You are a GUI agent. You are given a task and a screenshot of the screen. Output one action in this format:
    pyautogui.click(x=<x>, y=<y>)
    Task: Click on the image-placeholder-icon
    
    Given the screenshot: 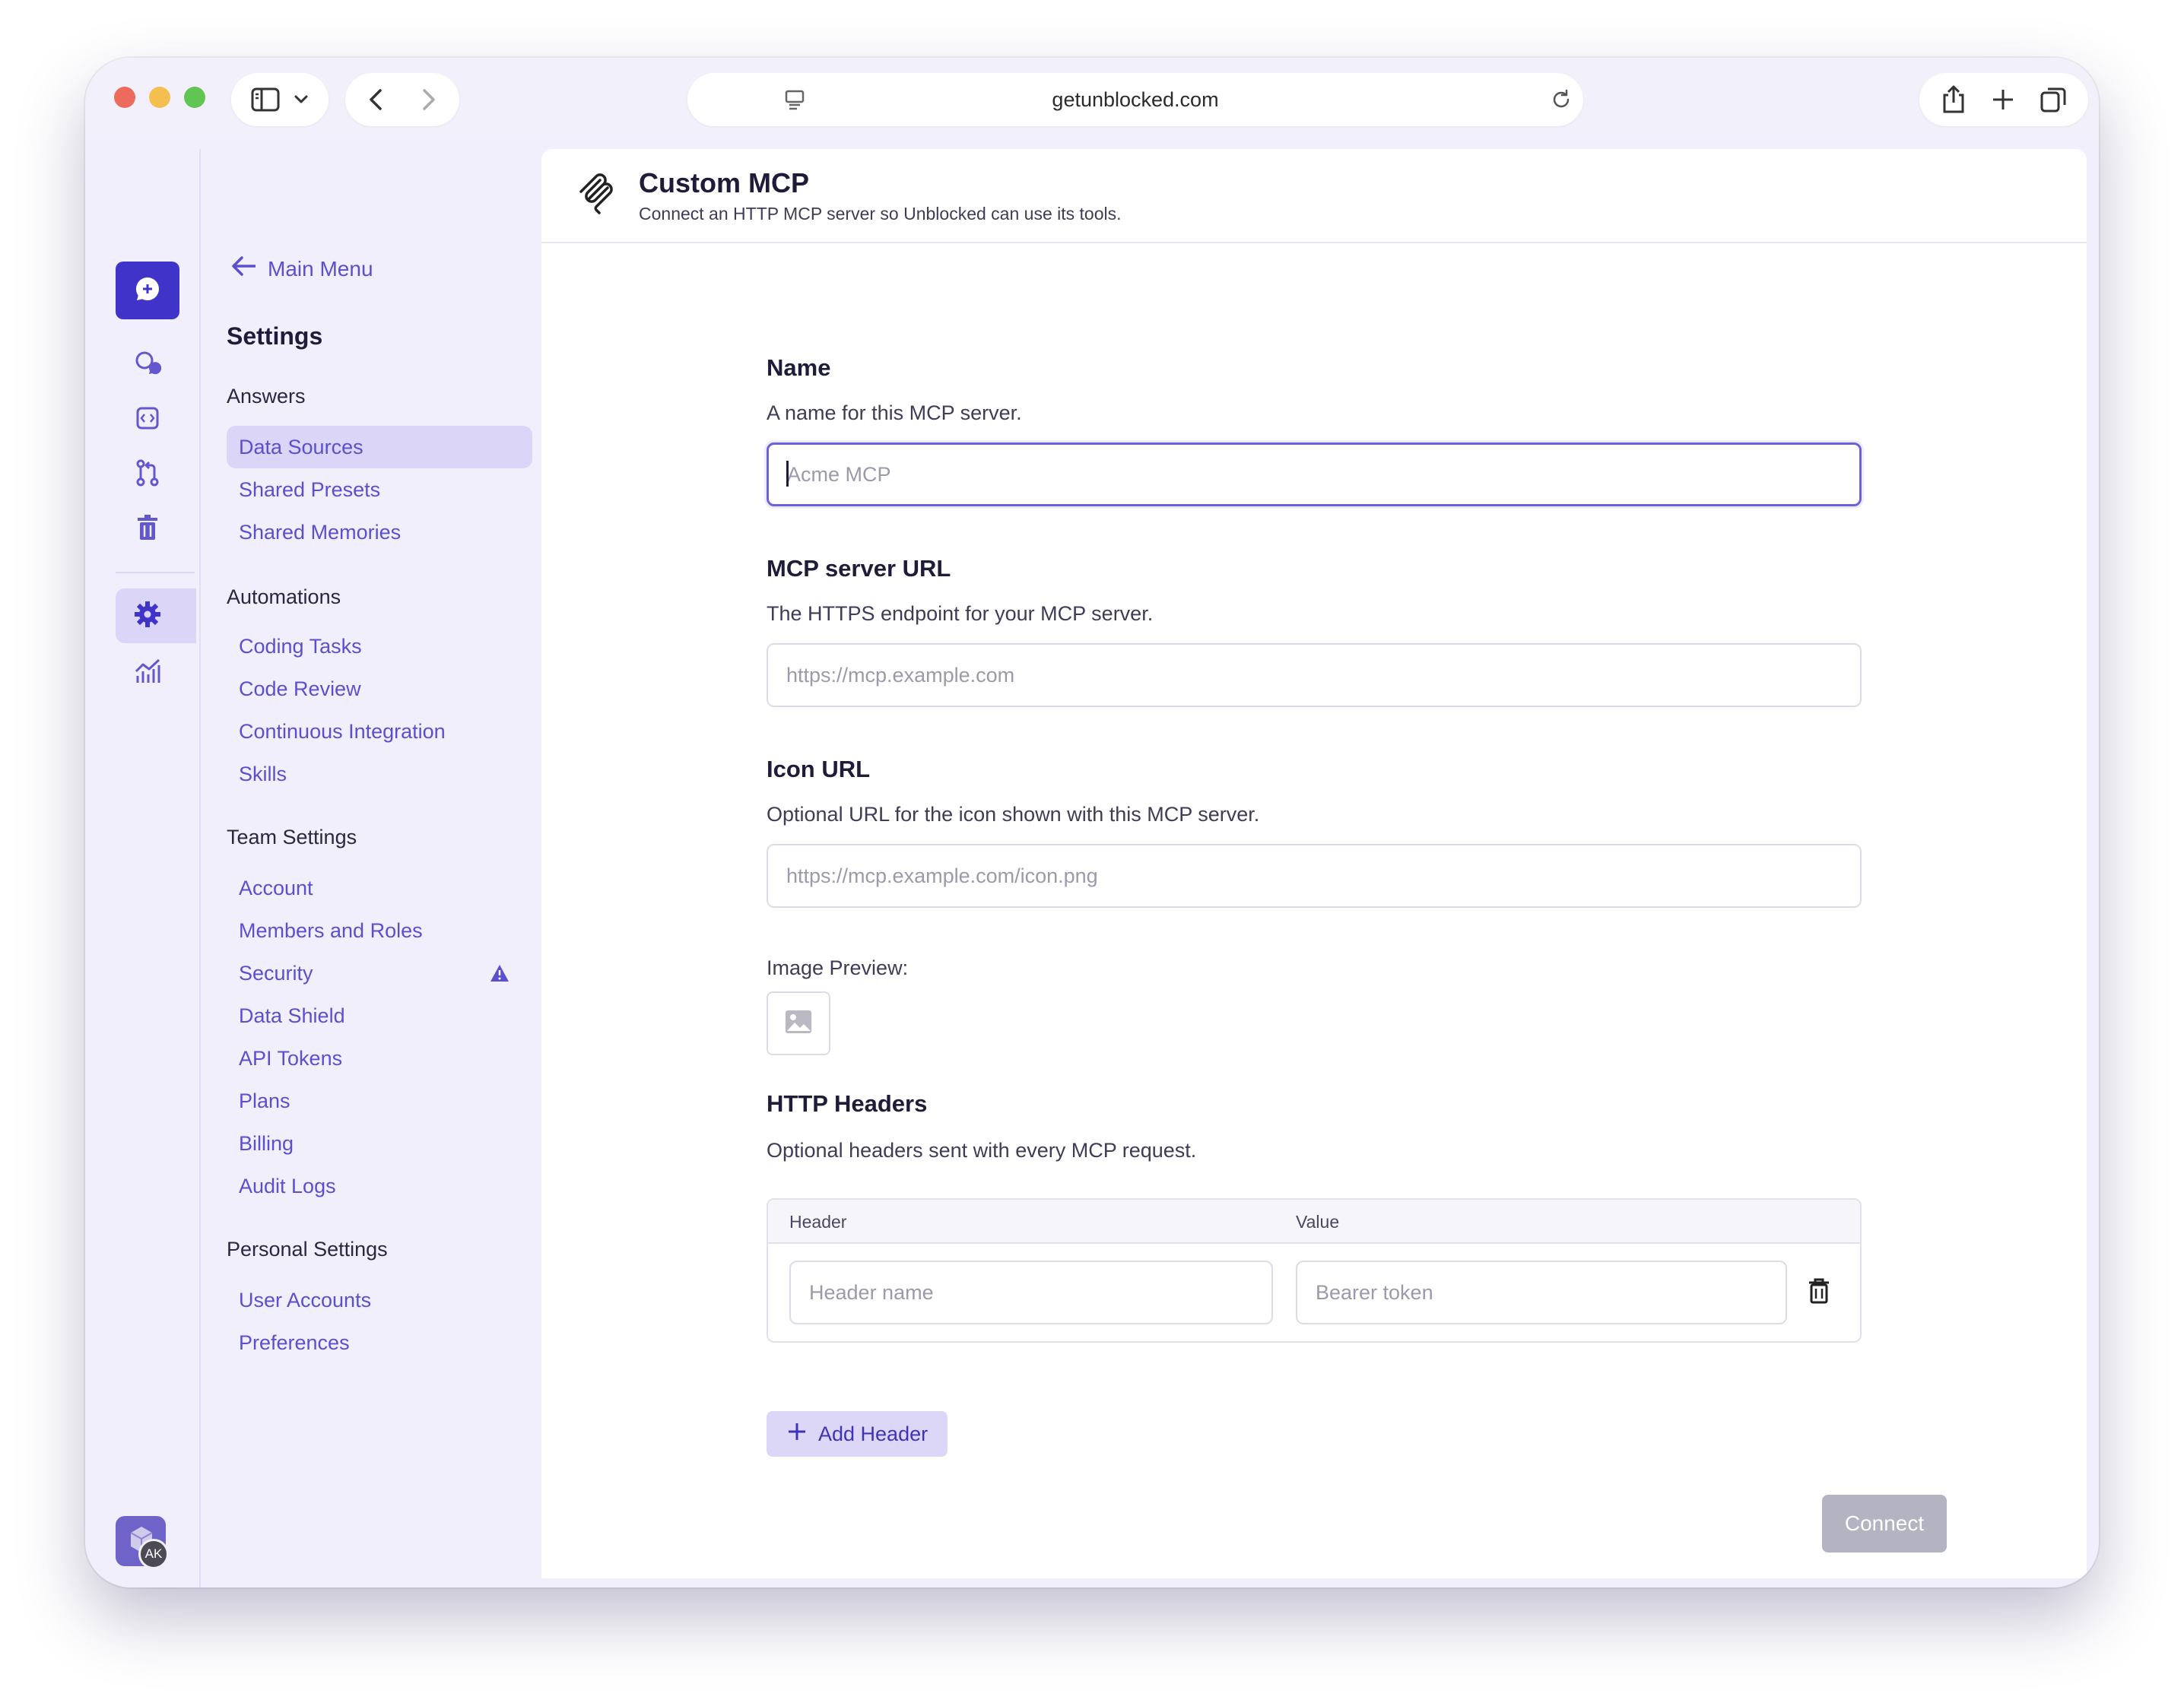 What is the action you would take?
    pyautogui.click(x=798, y=1024)
    